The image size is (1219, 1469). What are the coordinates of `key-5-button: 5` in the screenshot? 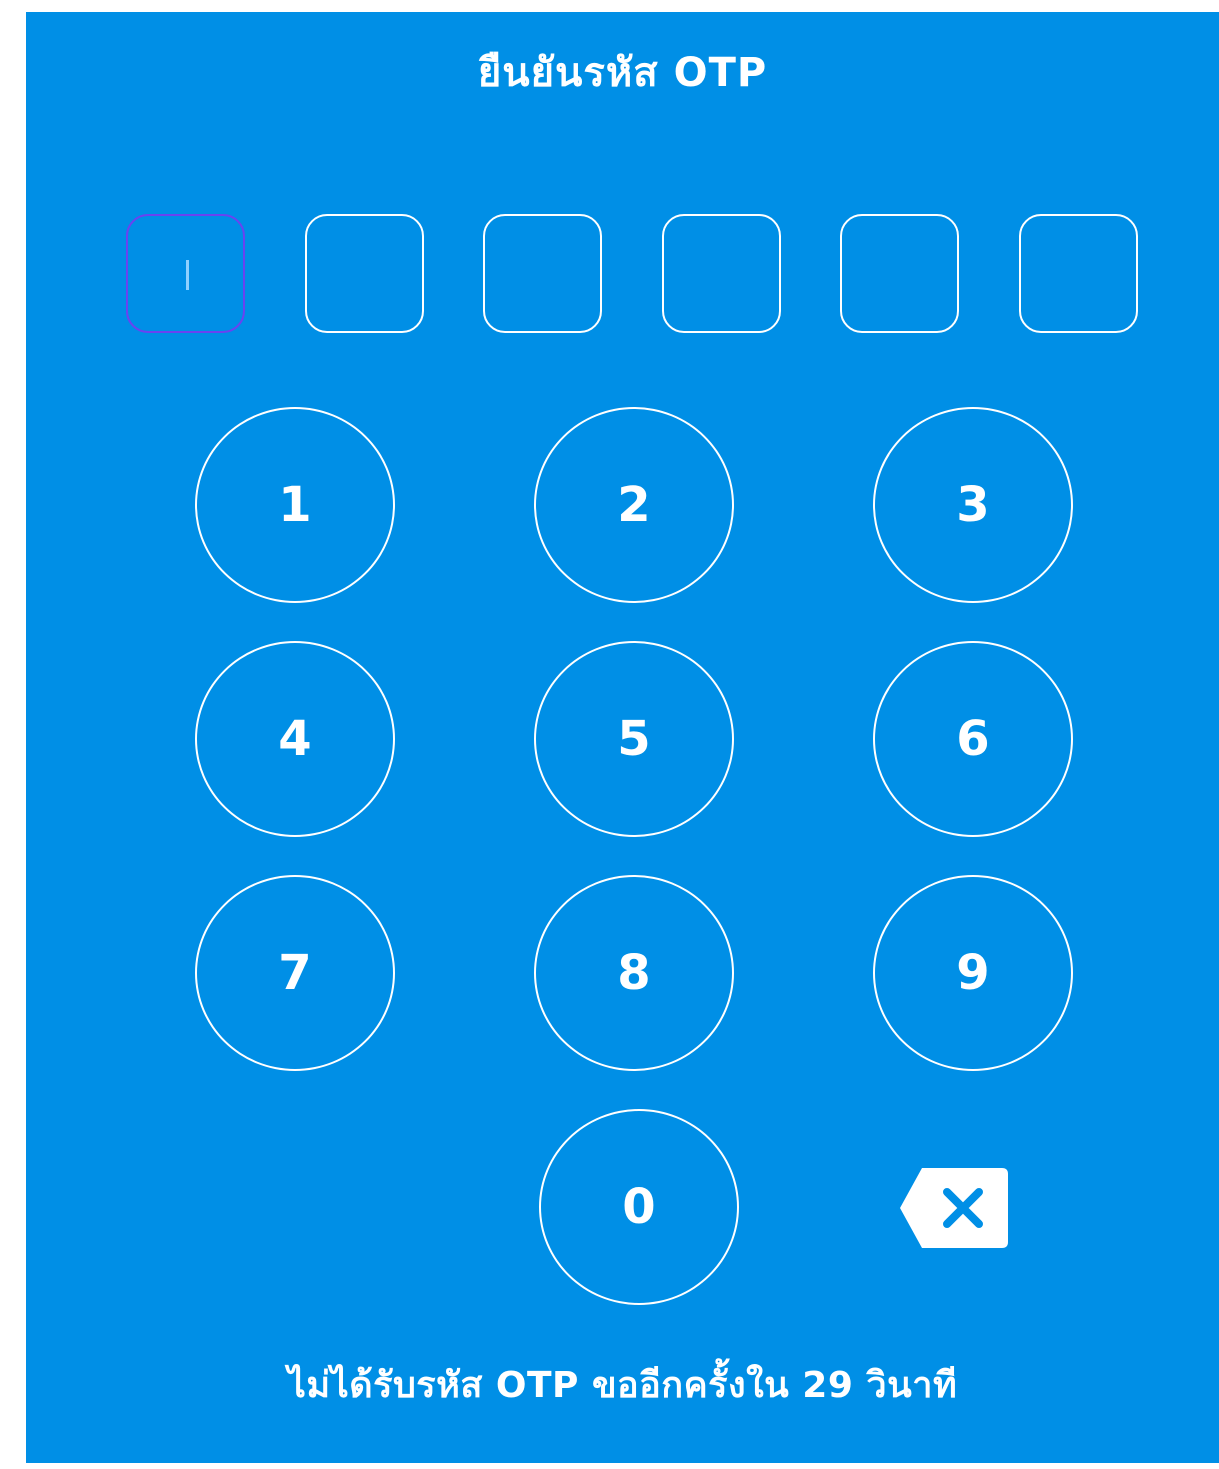 It's located at (634, 739).